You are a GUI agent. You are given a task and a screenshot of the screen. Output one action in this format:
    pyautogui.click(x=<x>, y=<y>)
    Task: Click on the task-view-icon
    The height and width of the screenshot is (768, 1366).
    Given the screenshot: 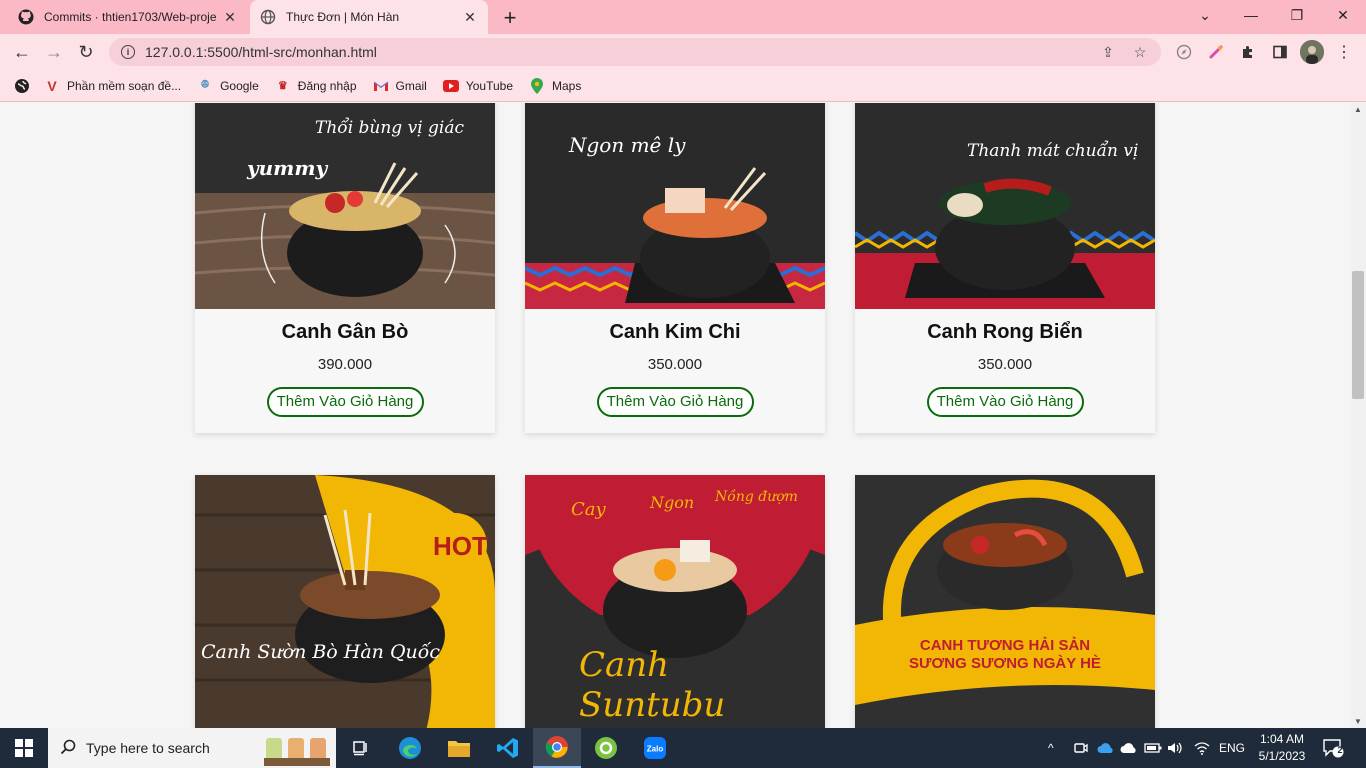 What is the action you would take?
    pyautogui.click(x=360, y=748)
    